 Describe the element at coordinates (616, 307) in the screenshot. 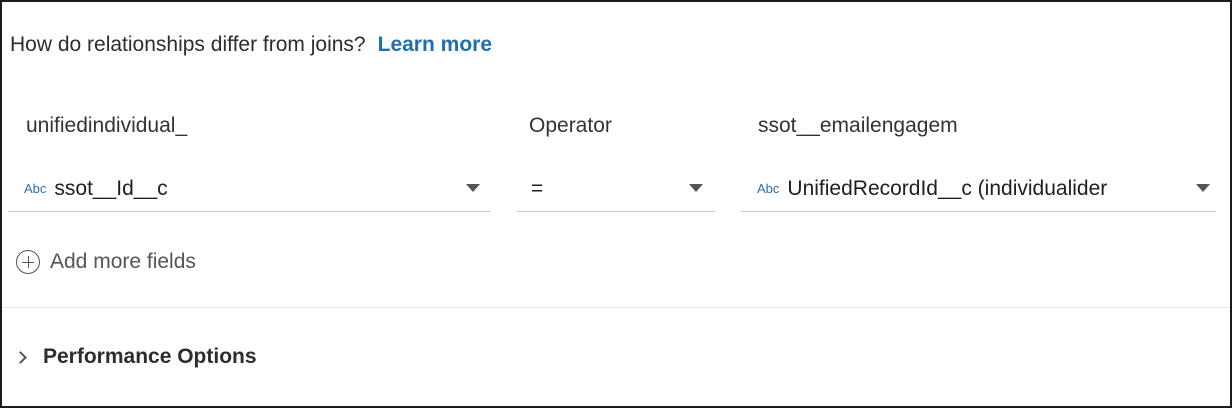

I see `section-divider` at that location.